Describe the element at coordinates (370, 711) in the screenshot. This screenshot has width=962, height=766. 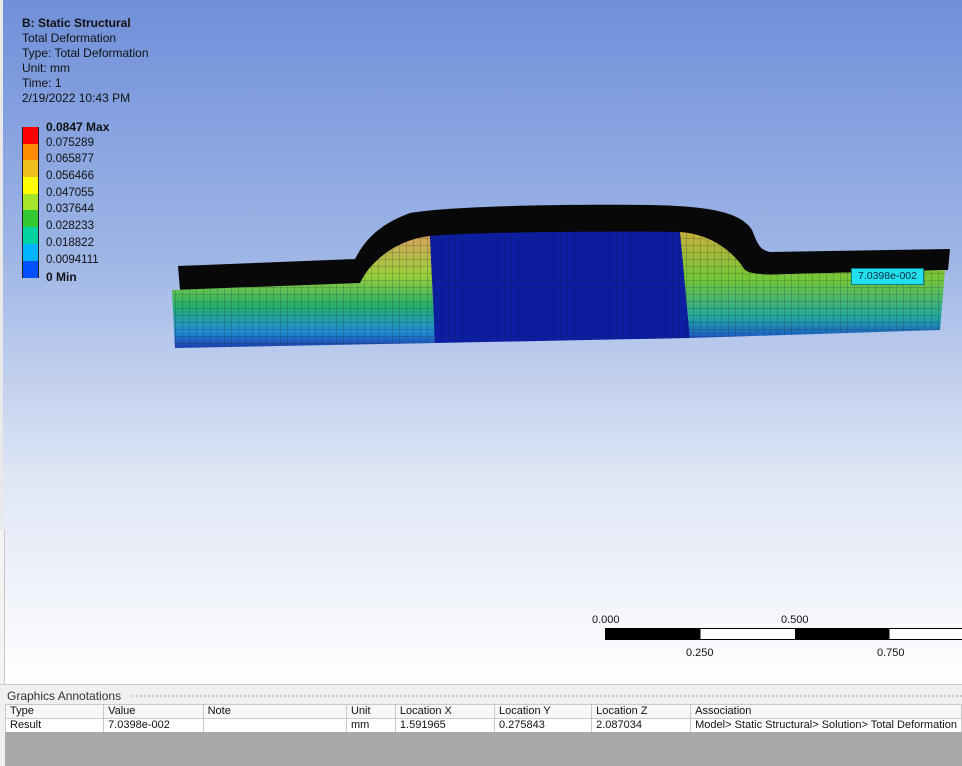
I see `column-header-unit: Unit` at that location.